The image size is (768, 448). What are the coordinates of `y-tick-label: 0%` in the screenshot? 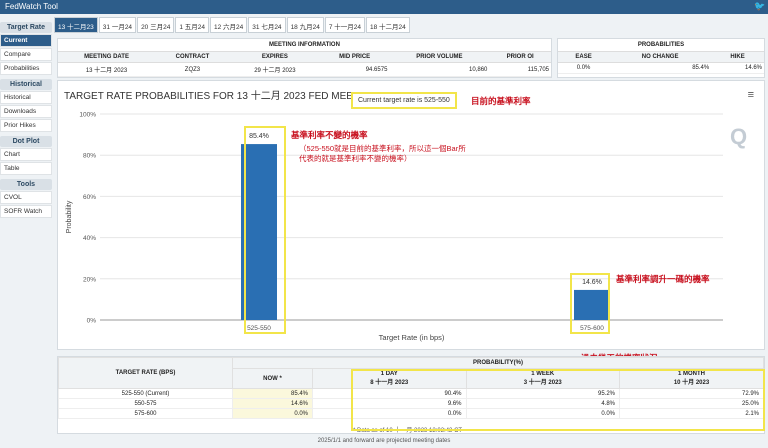 It's located at (92, 321).